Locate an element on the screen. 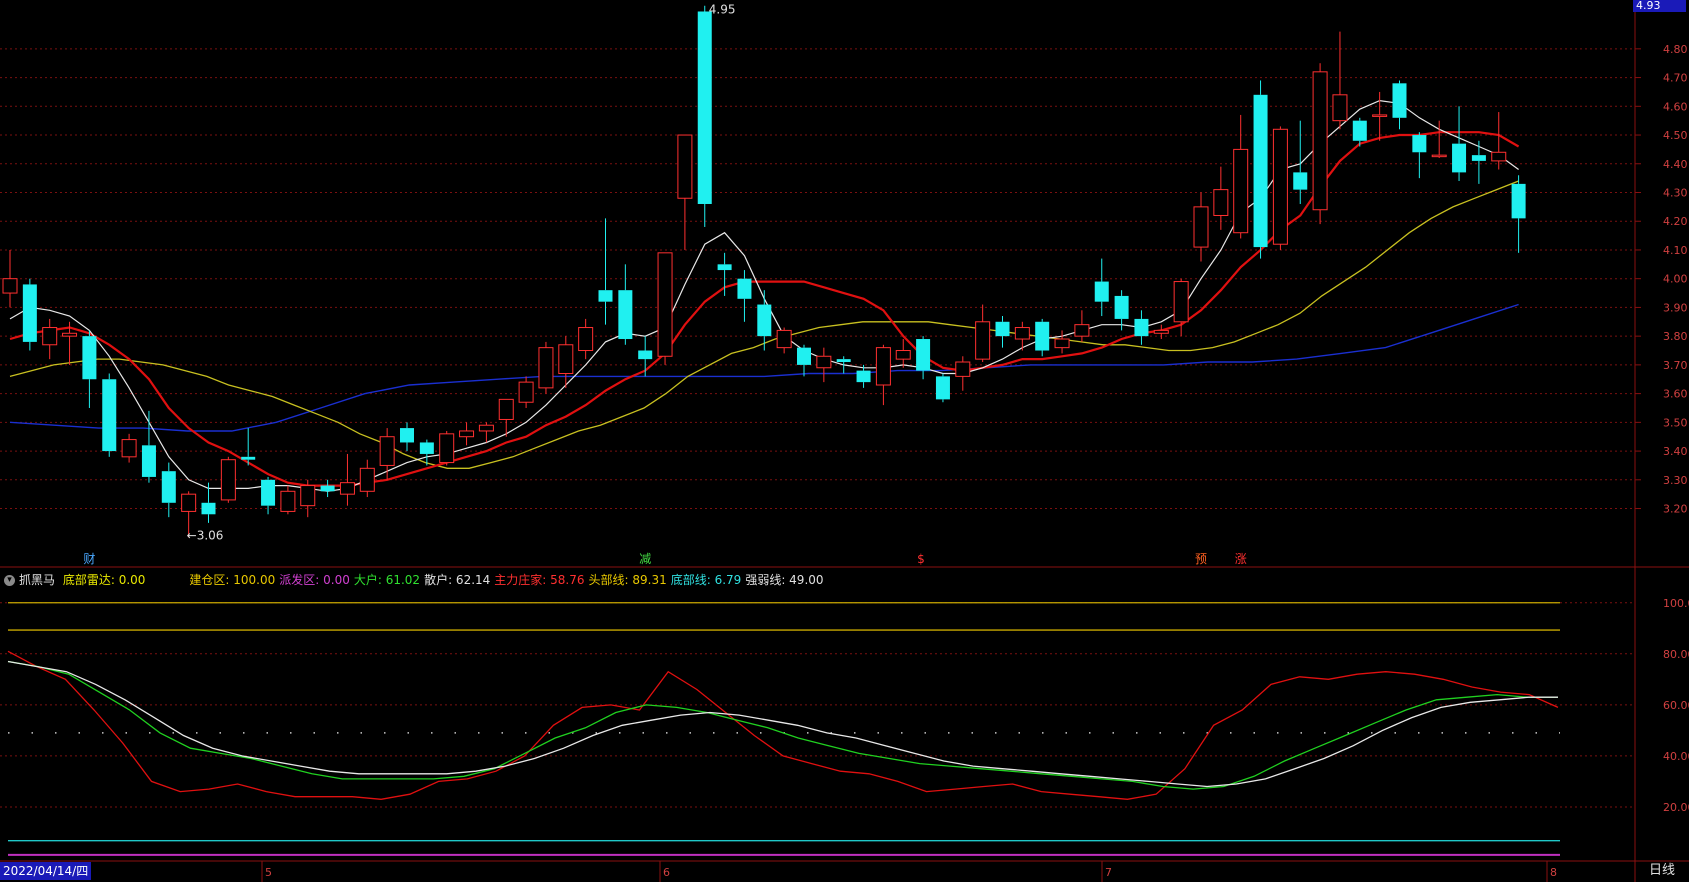  price-axis-label: 4.30 is located at coordinates (1675, 192).